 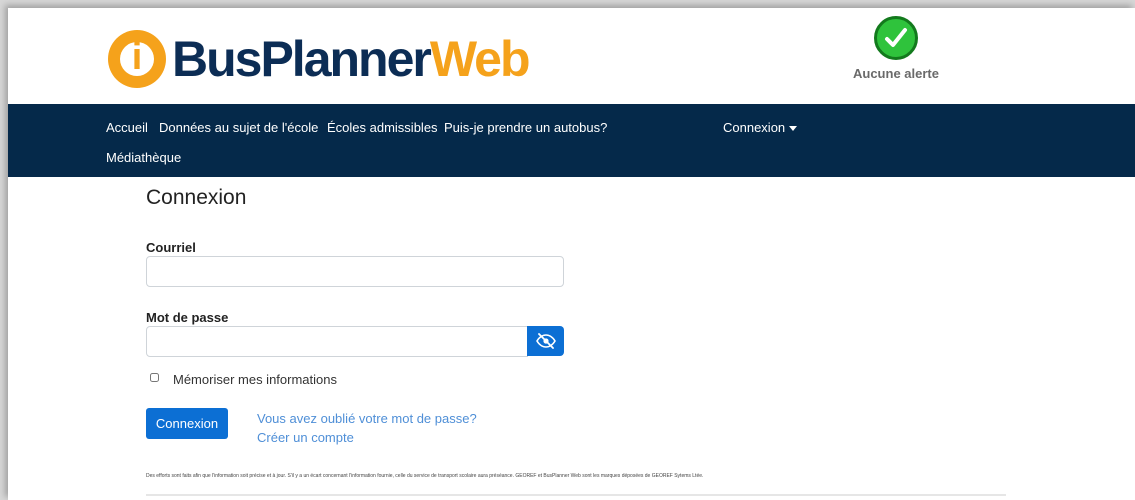 I want to click on nav-item-puis-je-prendre-autobus: Puis-je prendre un autobus?, so click(x=525, y=127).